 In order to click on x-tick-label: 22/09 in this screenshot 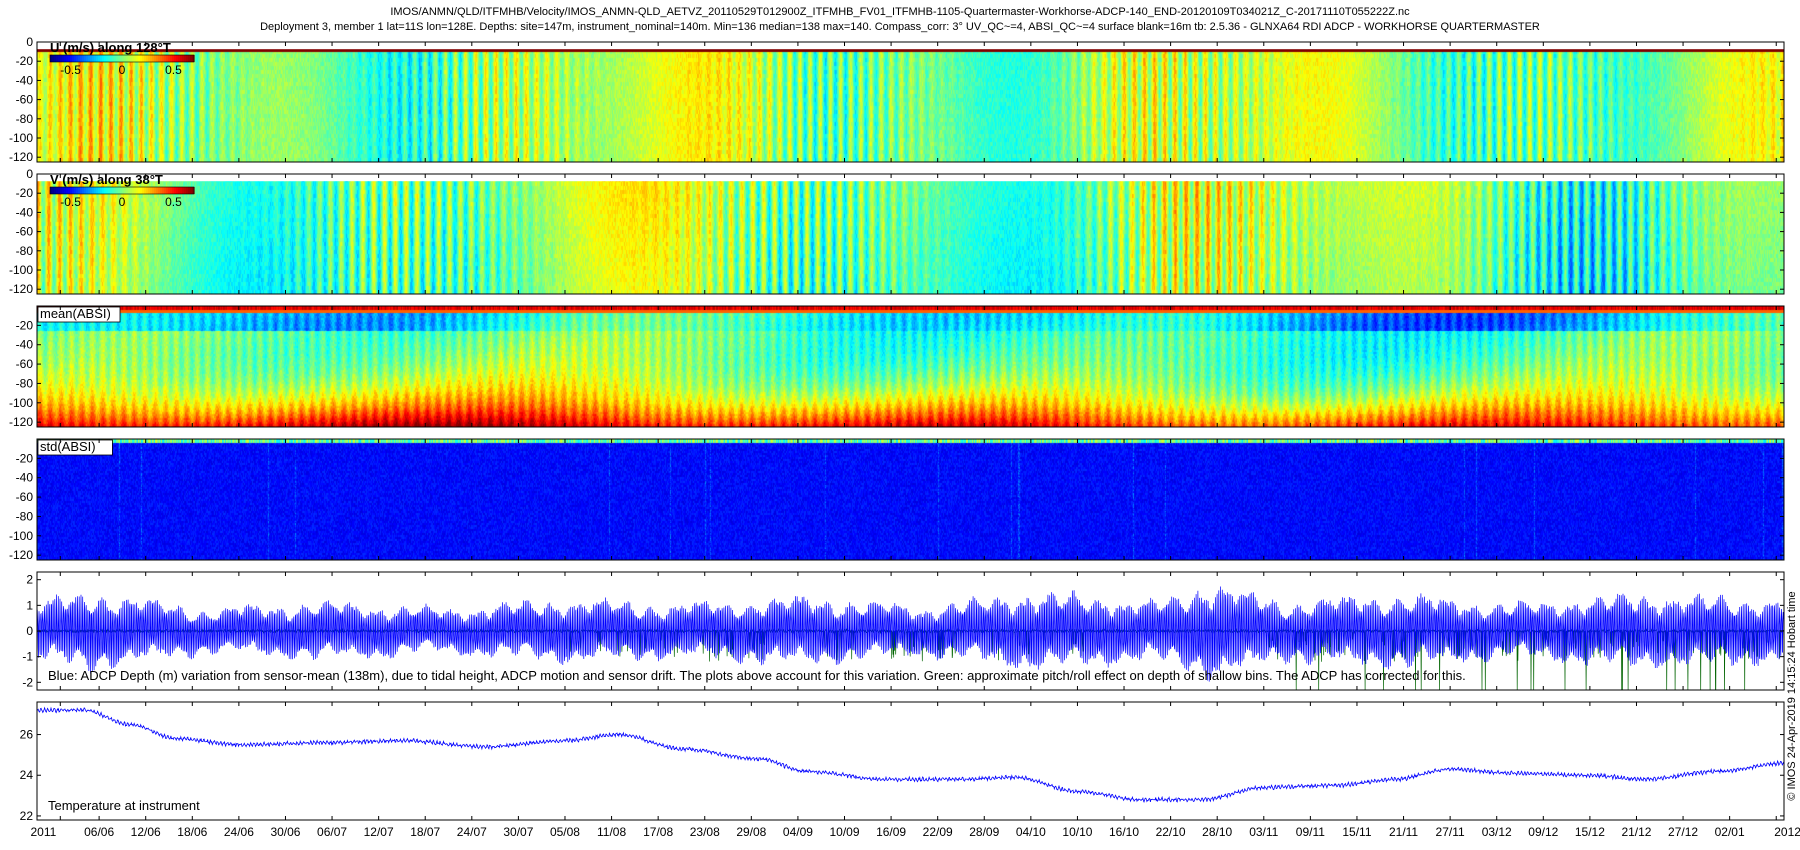, I will do `click(938, 832)`.